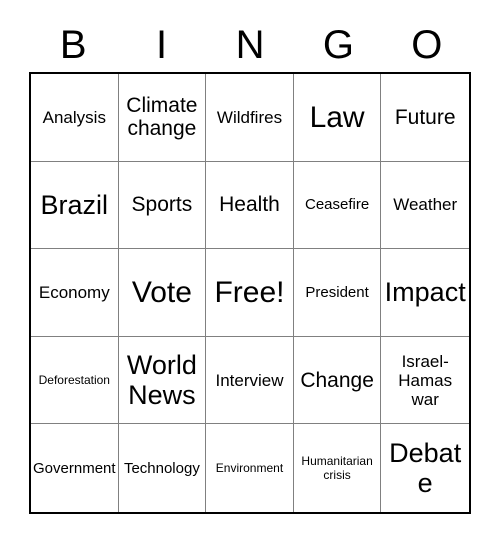  I want to click on bingo-cell-label: Ceasefire, so click(337, 205).